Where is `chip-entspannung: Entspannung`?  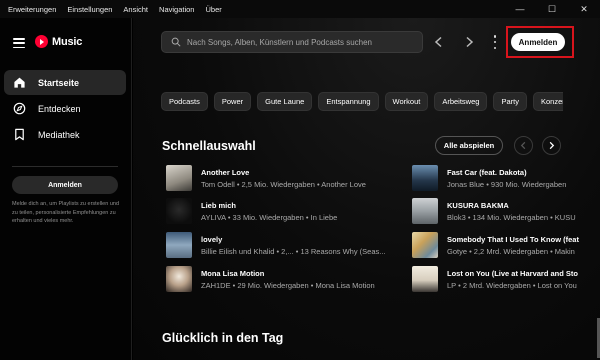
chip-entspannung: Entspannung is located at coordinates (348, 101).